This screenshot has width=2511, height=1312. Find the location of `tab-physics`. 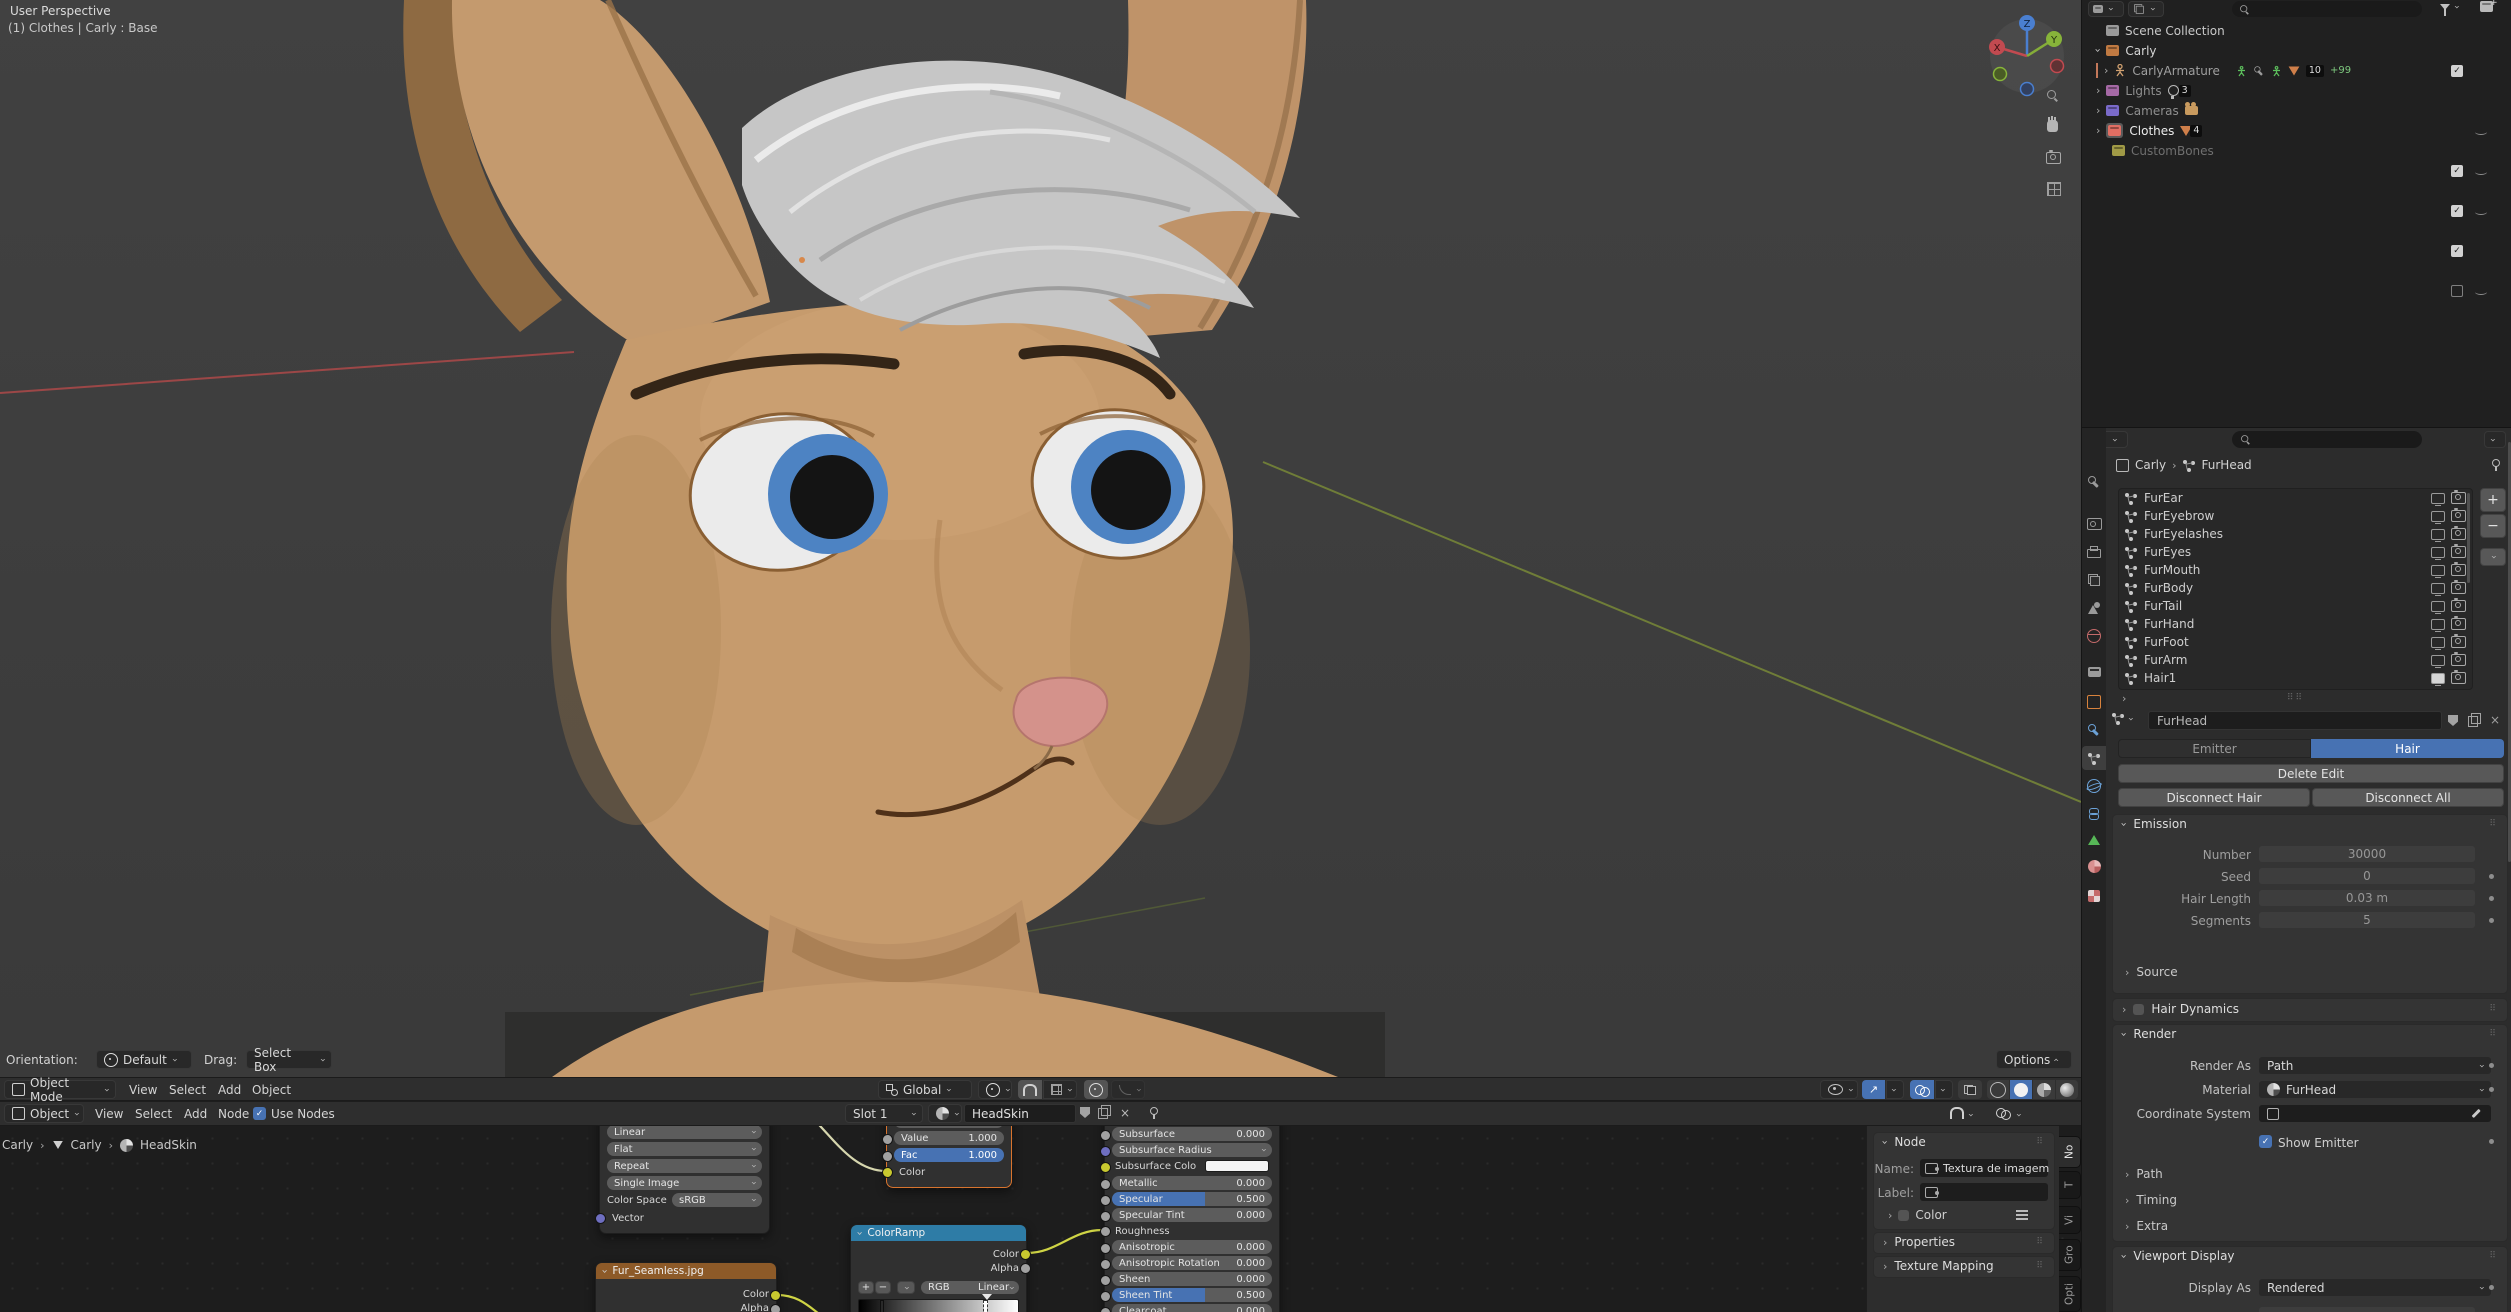

tab-physics is located at coordinates (2094, 786).